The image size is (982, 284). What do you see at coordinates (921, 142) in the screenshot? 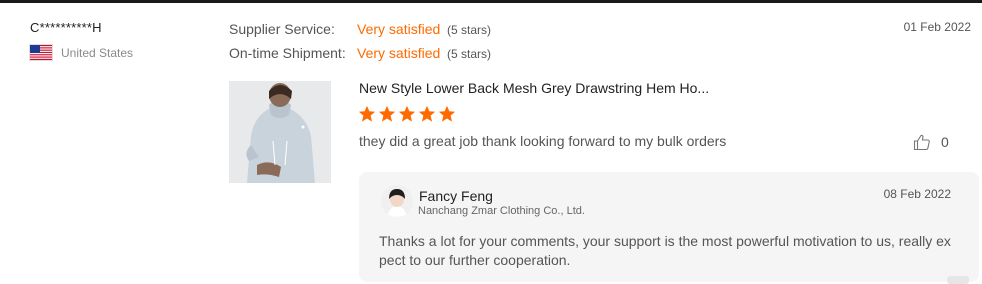
I see `thumbs-up-icon` at bounding box center [921, 142].